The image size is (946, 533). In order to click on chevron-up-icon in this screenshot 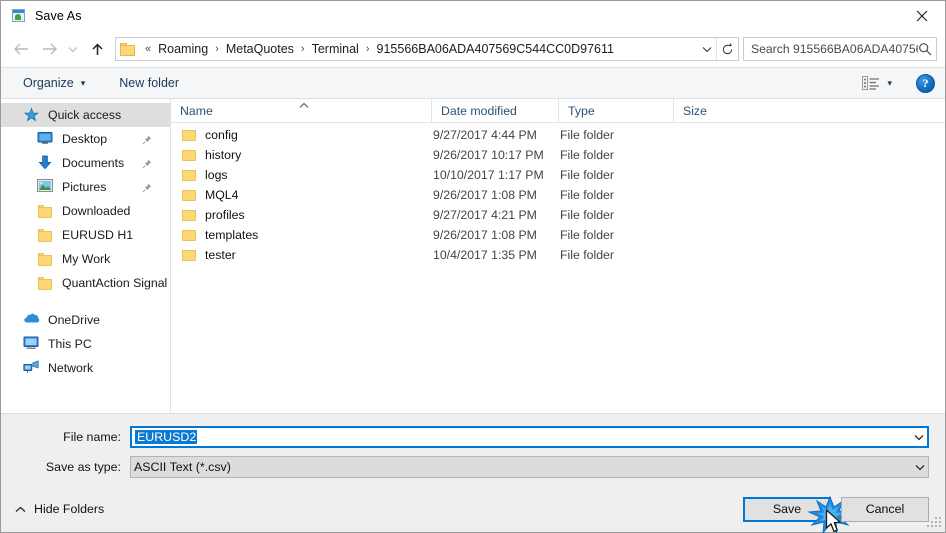, I will do `click(20, 509)`.